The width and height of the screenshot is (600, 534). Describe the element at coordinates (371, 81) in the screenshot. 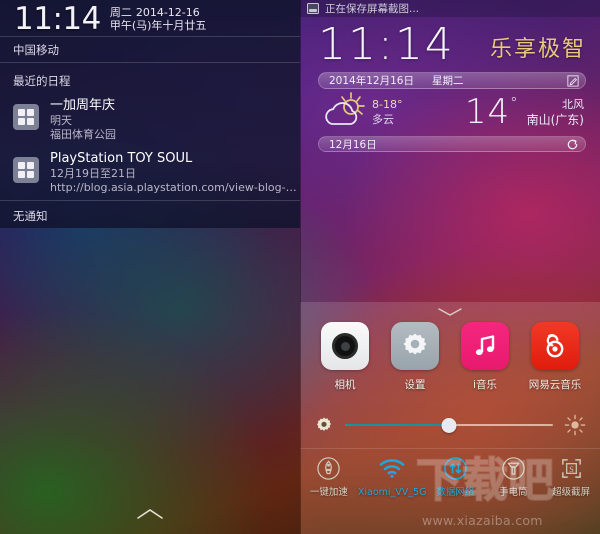

I see `clock-widget-date: 2014年12月16日` at that location.